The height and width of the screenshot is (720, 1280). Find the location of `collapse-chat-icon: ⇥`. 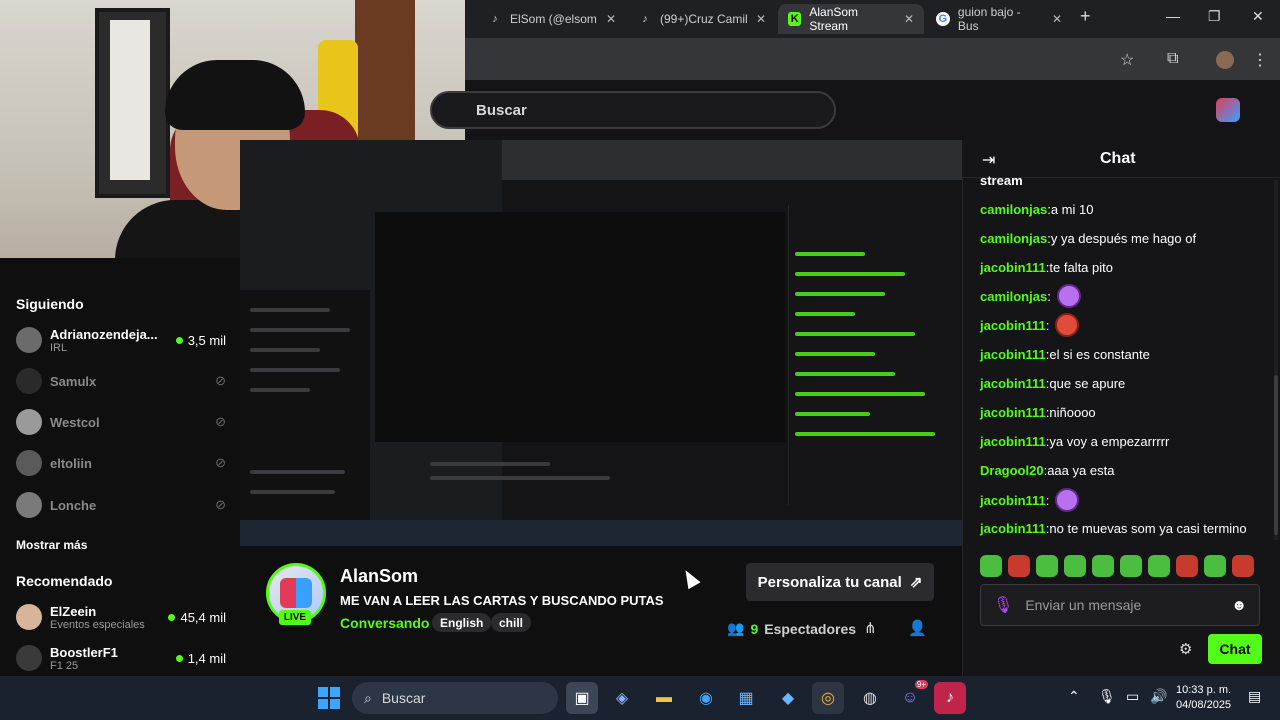

collapse-chat-icon: ⇥ is located at coordinates (988, 160).